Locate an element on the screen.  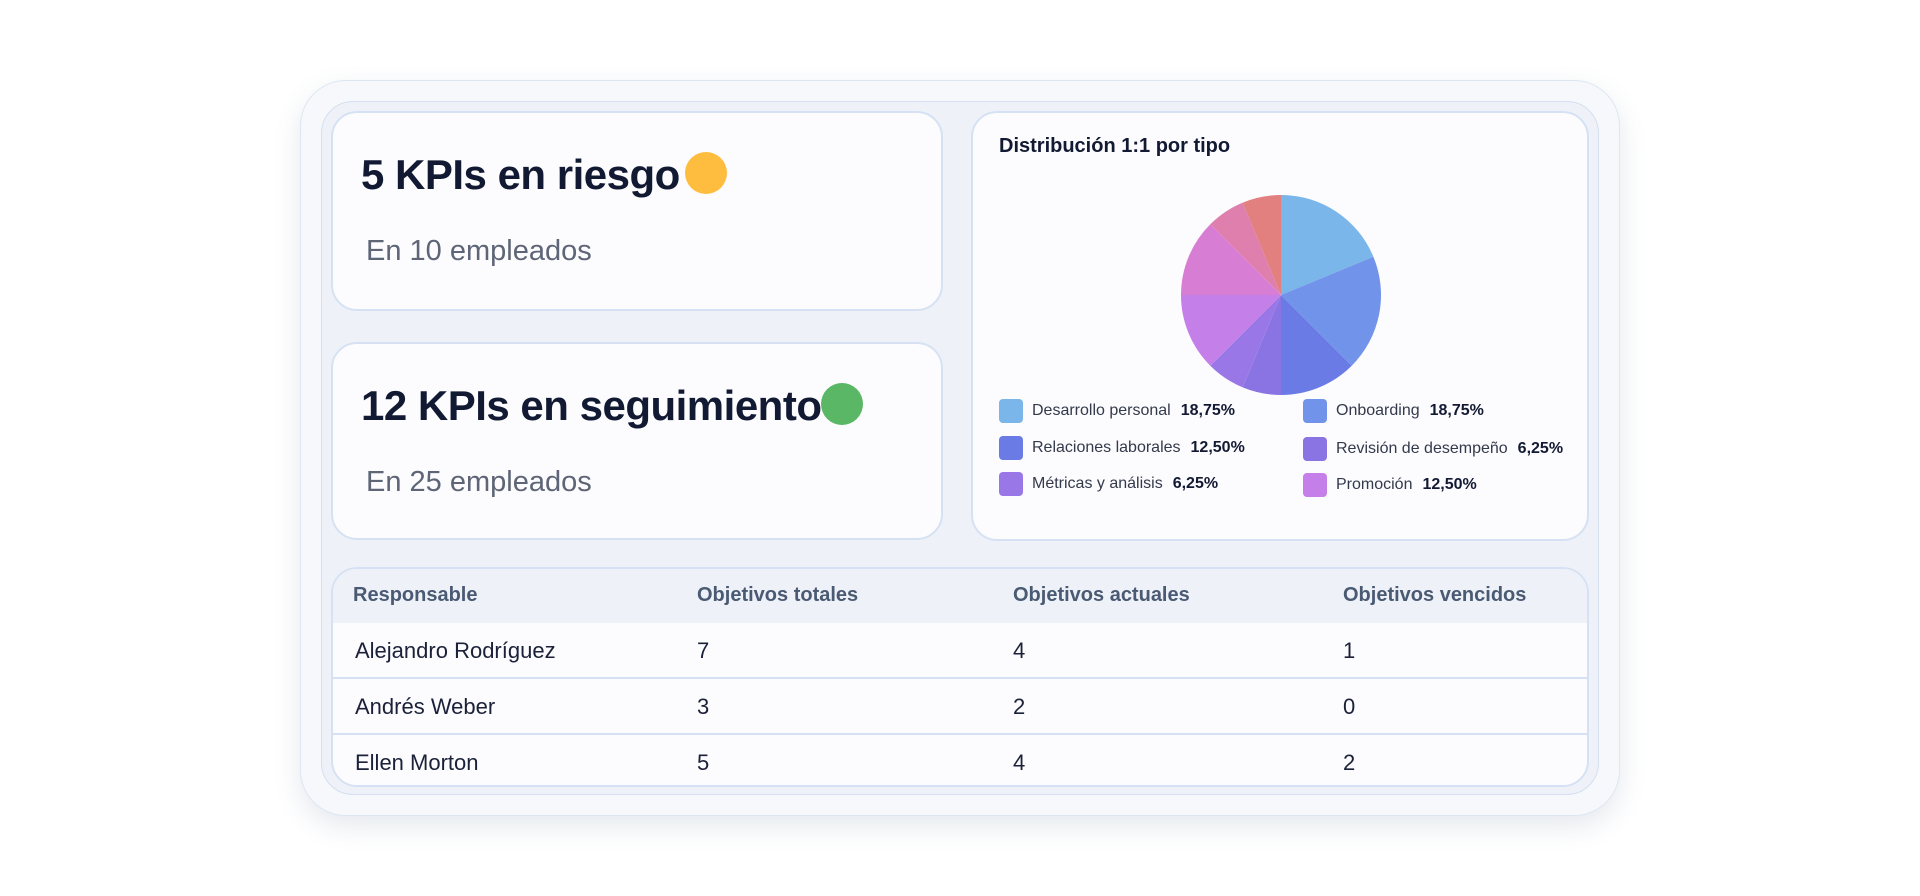
legend-label: Relaciones laborales is located at coordinates (1106, 447).